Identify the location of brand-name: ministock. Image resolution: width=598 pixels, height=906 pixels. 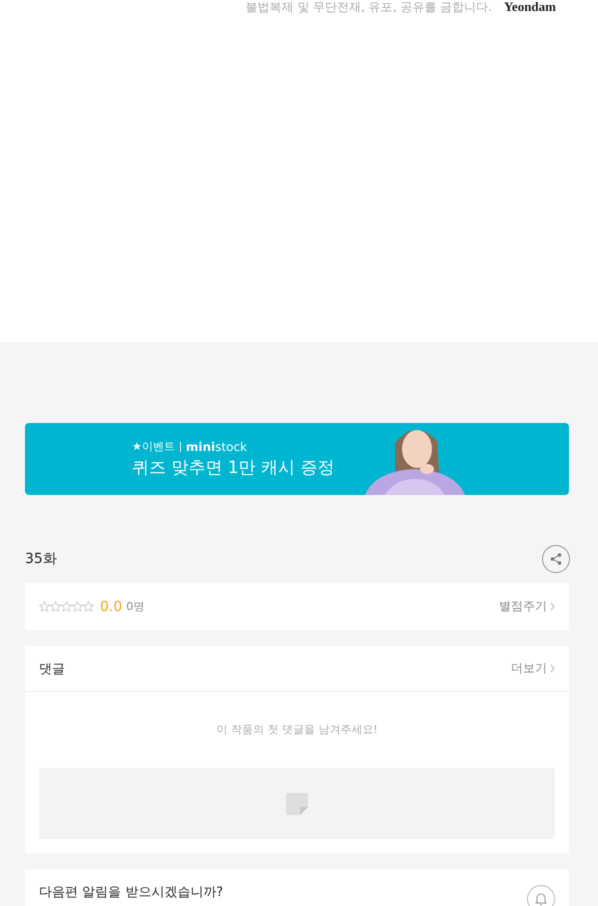
(217, 447).